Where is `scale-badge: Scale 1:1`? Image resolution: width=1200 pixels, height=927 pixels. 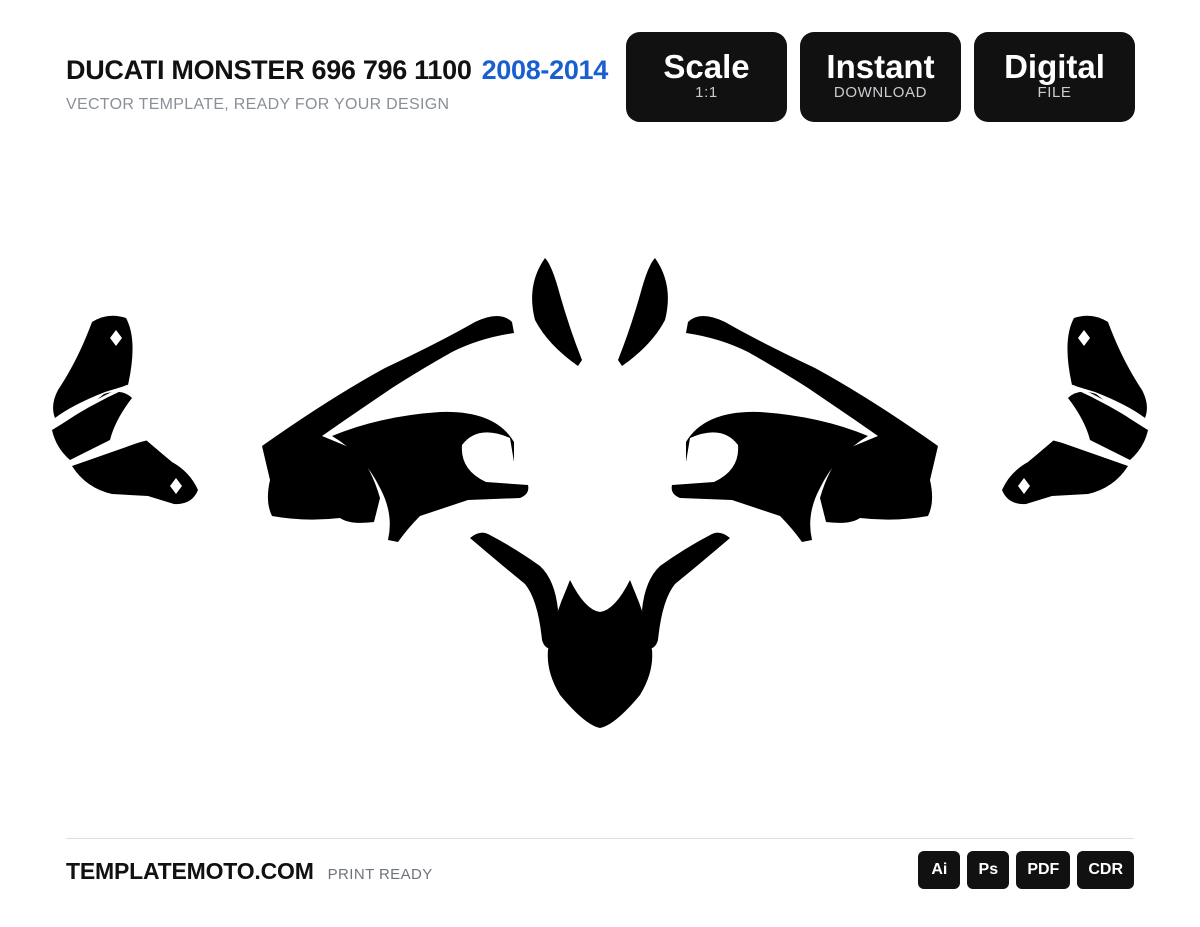
scale-badge: Scale 1:1 is located at coordinates (706, 77).